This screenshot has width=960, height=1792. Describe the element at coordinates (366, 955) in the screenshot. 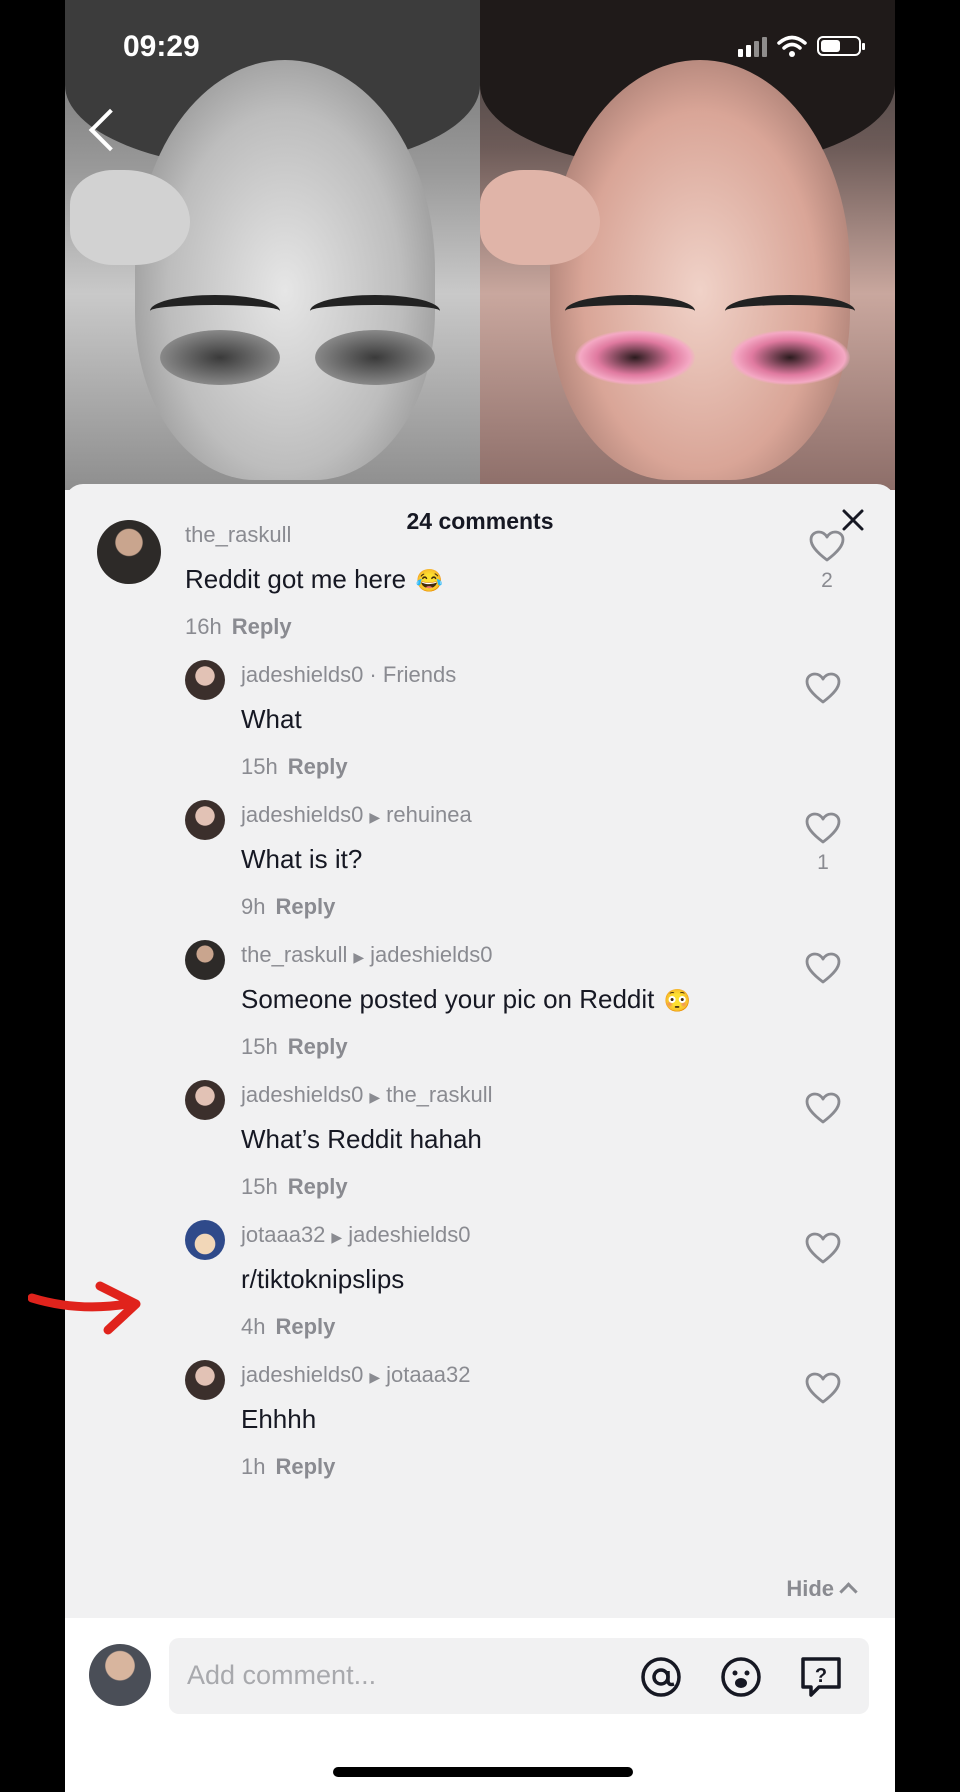

I see `comment-username-line: the_raskull ▶ jadeshields0` at that location.